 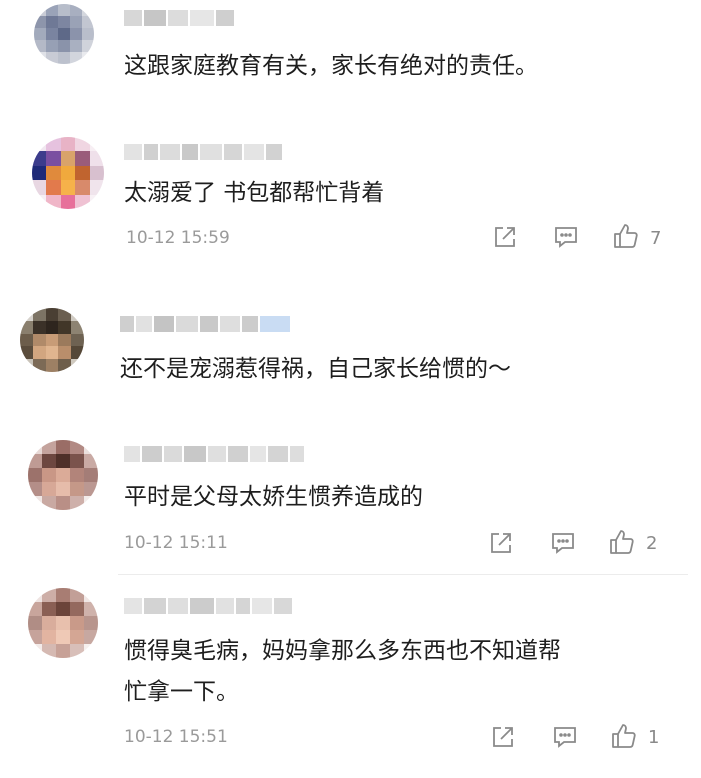 I want to click on comment-time: 10-12 15:11, so click(x=176, y=543).